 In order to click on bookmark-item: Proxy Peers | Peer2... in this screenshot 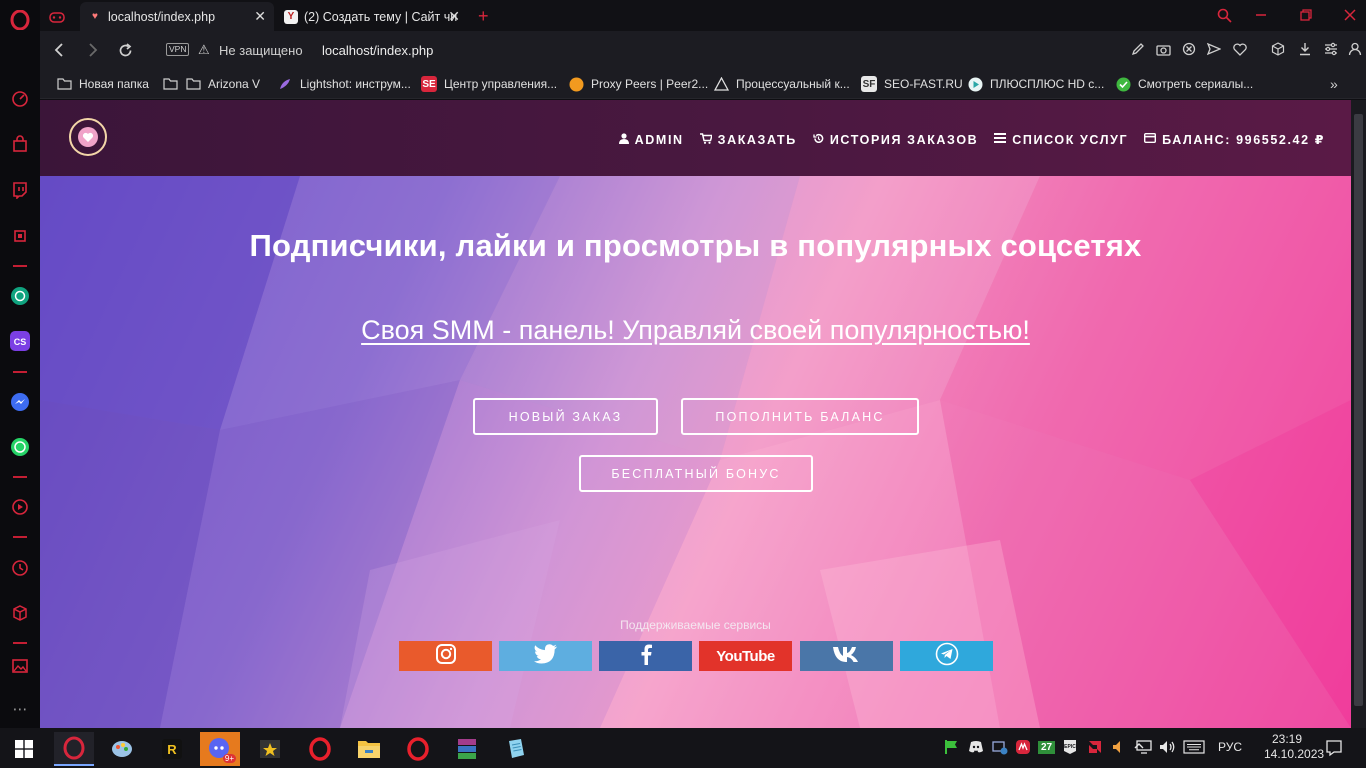, I will do `click(638, 84)`.